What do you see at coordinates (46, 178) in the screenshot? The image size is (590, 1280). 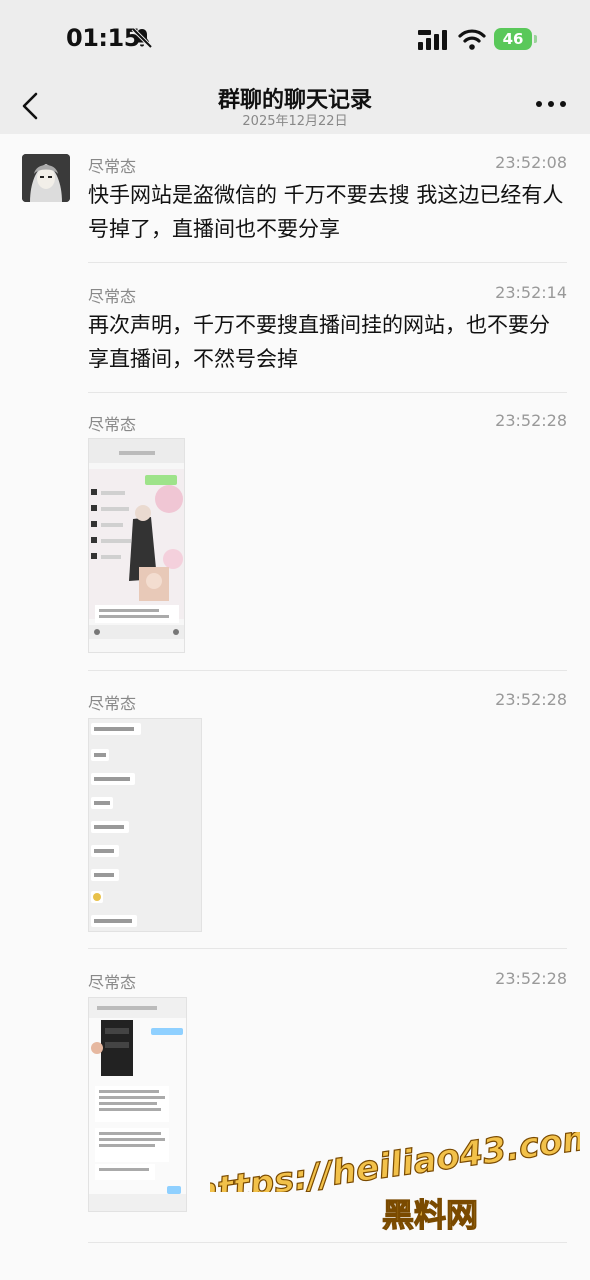 I see `avatar` at bounding box center [46, 178].